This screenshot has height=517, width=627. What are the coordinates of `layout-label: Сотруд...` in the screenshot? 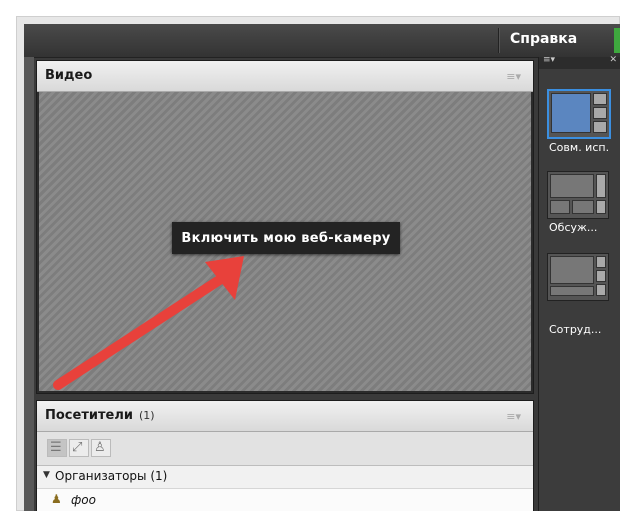 It's located at (575, 329).